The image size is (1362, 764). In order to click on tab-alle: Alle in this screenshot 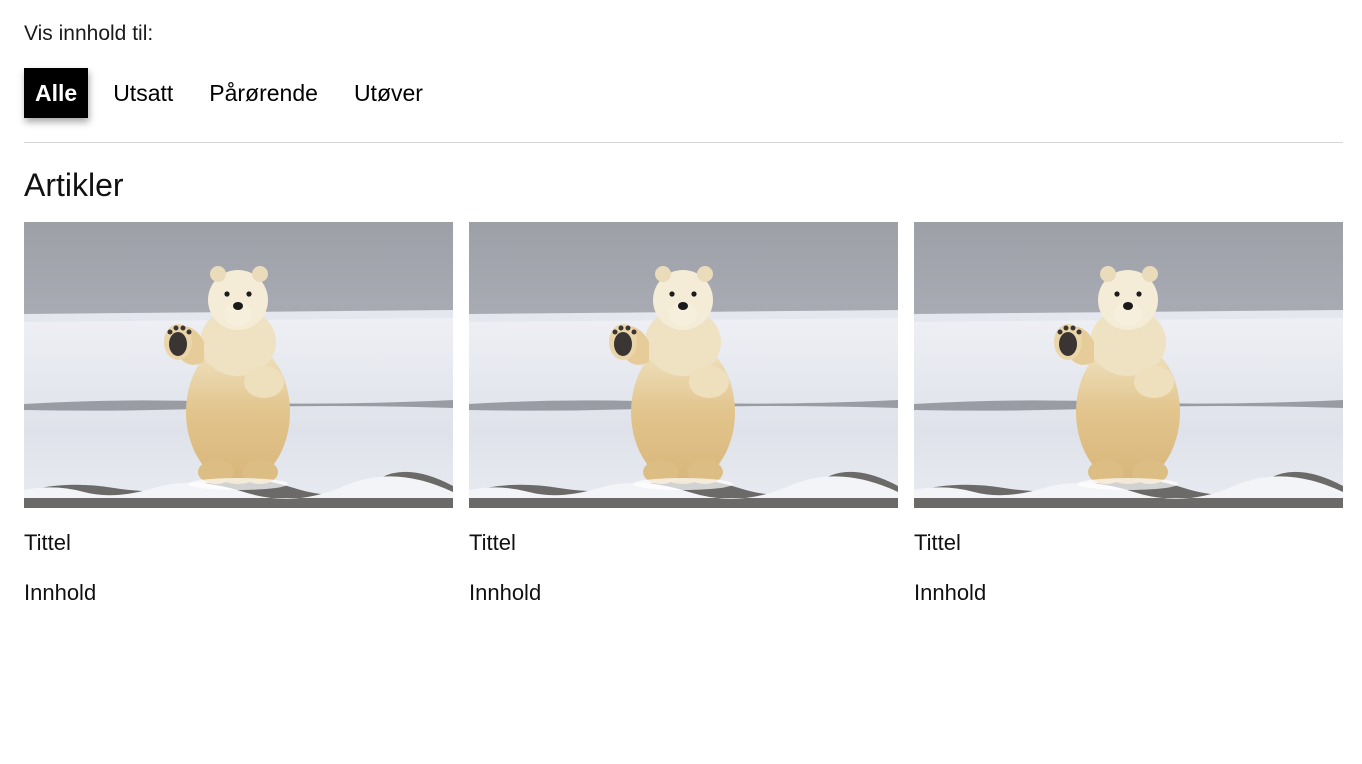, I will do `click(56, 93)`.